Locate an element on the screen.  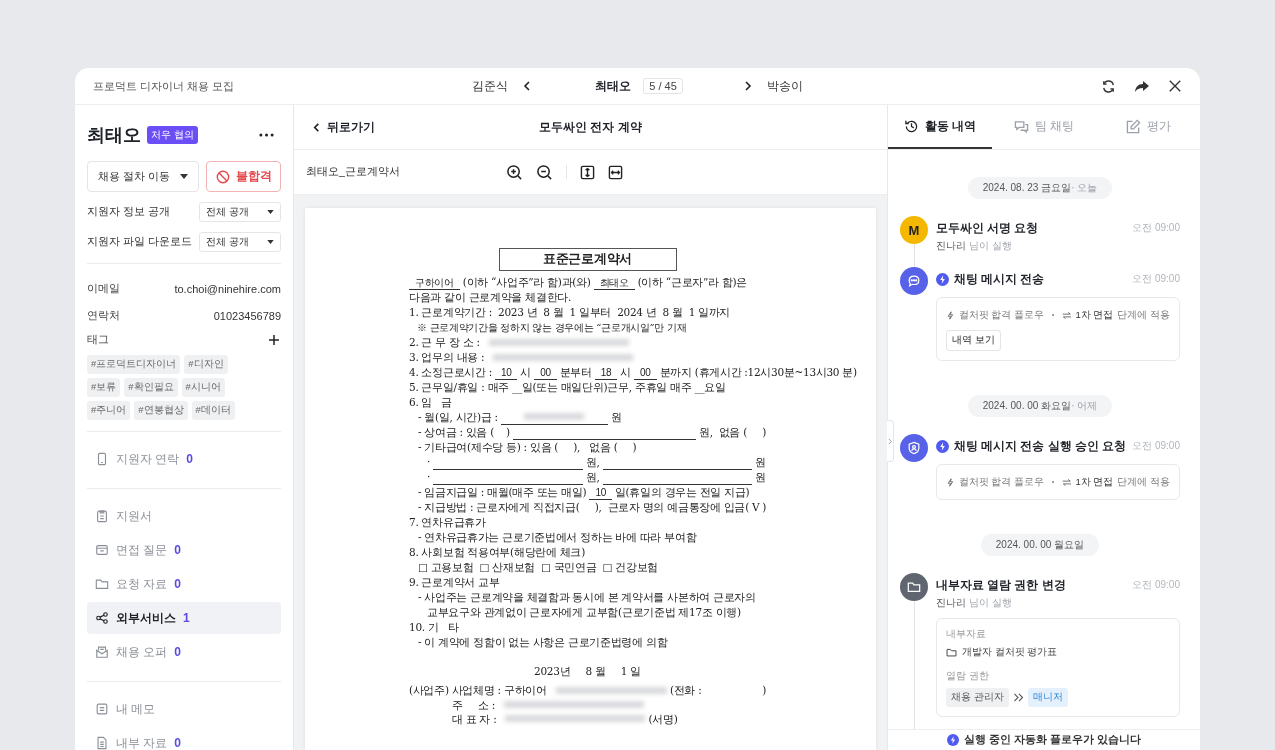
setting-label: 지원자 정보 공개 is located at coordinates (128, 212).